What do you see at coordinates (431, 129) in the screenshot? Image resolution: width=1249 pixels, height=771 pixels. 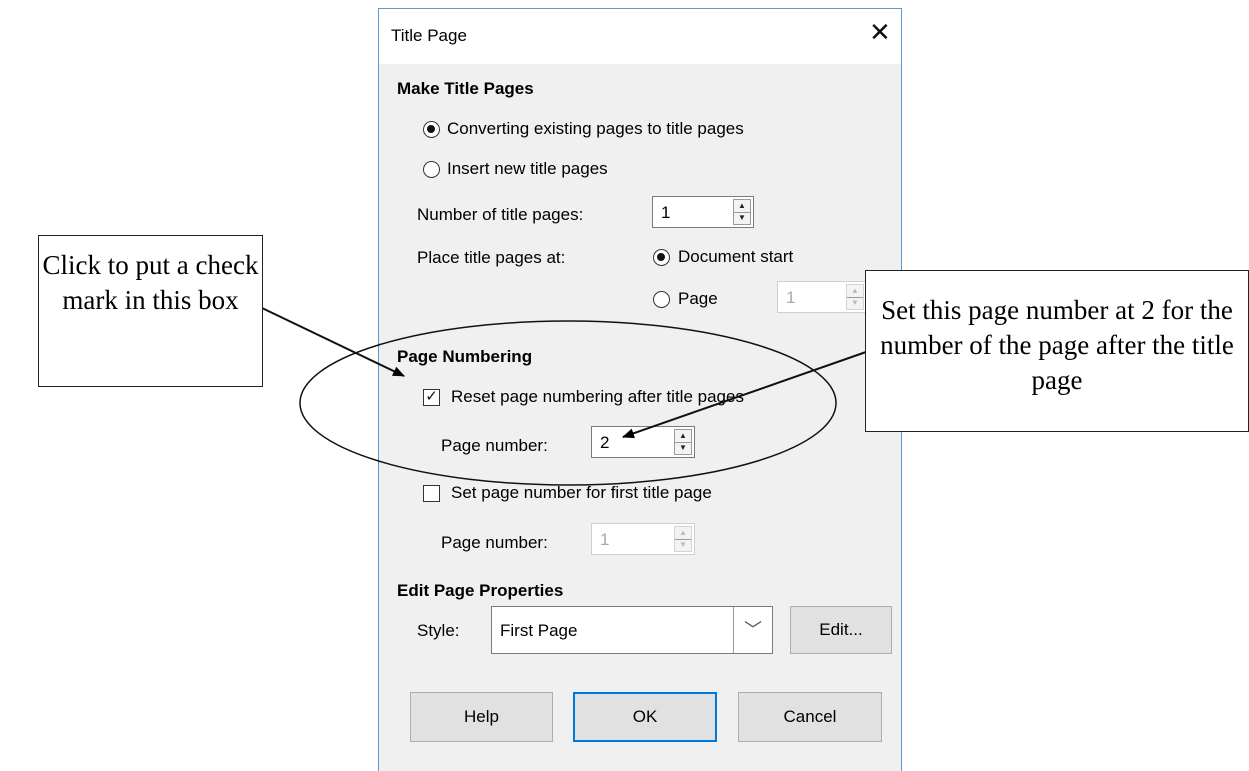 I see `convert-existing-radio` at bounding box center [431, 129].